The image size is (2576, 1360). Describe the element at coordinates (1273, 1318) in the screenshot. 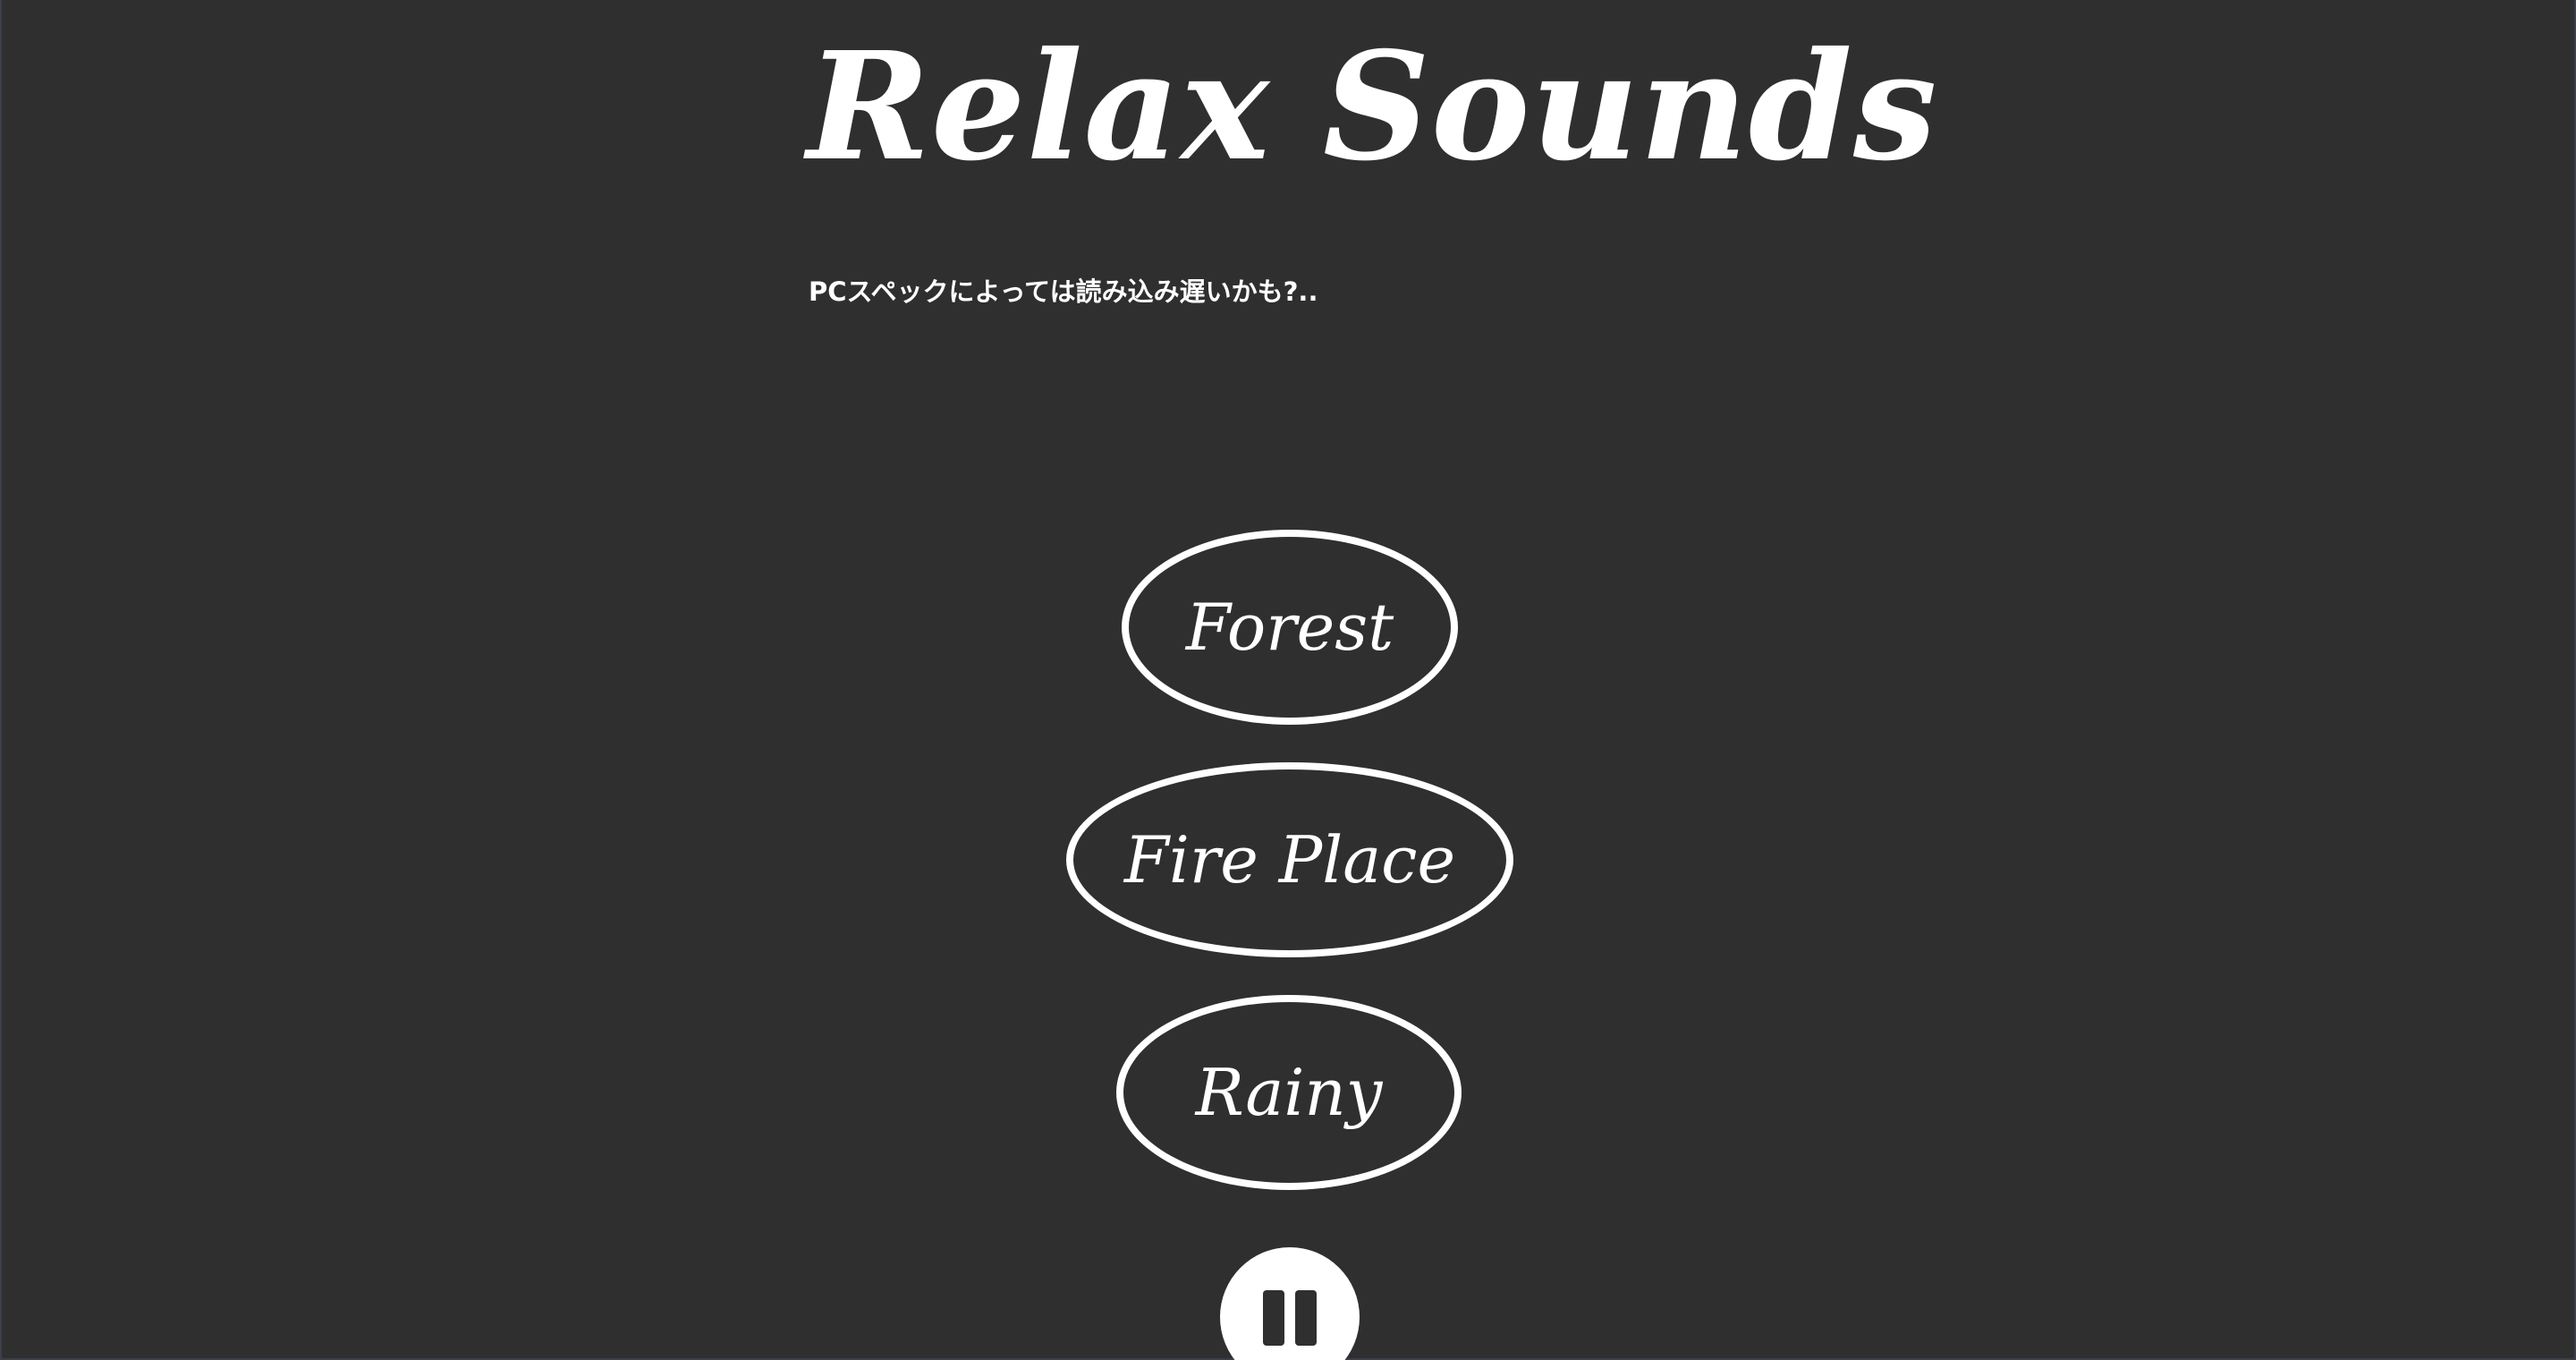

I see `pause-icon-bar-left` at that location.